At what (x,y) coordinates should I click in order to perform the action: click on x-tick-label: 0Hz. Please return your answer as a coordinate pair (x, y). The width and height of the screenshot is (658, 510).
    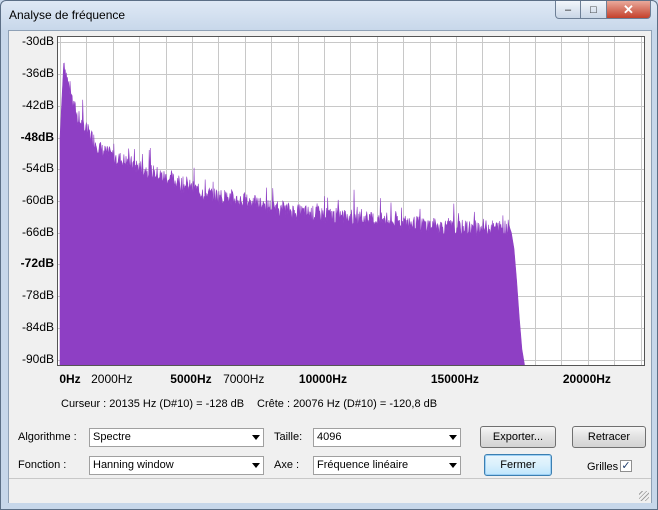
    Looking at the image, I should click on (70, 379).